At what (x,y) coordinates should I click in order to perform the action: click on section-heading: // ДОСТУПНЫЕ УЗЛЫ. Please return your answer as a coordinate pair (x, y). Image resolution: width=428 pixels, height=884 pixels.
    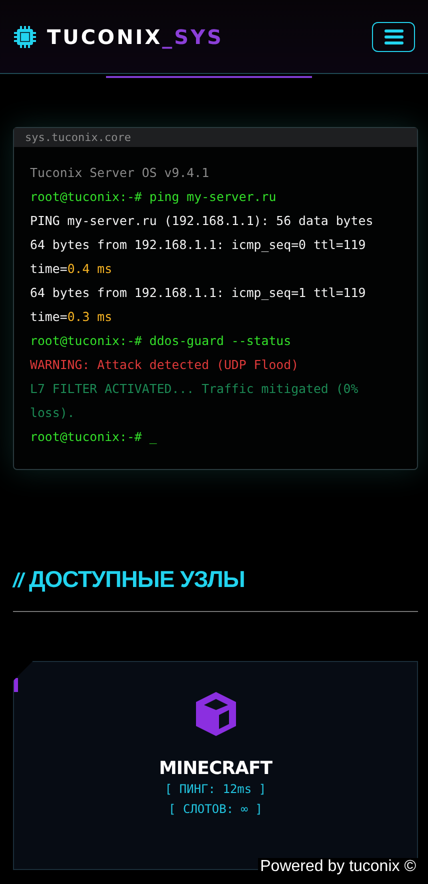
    Looking at the image, I should click on (129, 579).